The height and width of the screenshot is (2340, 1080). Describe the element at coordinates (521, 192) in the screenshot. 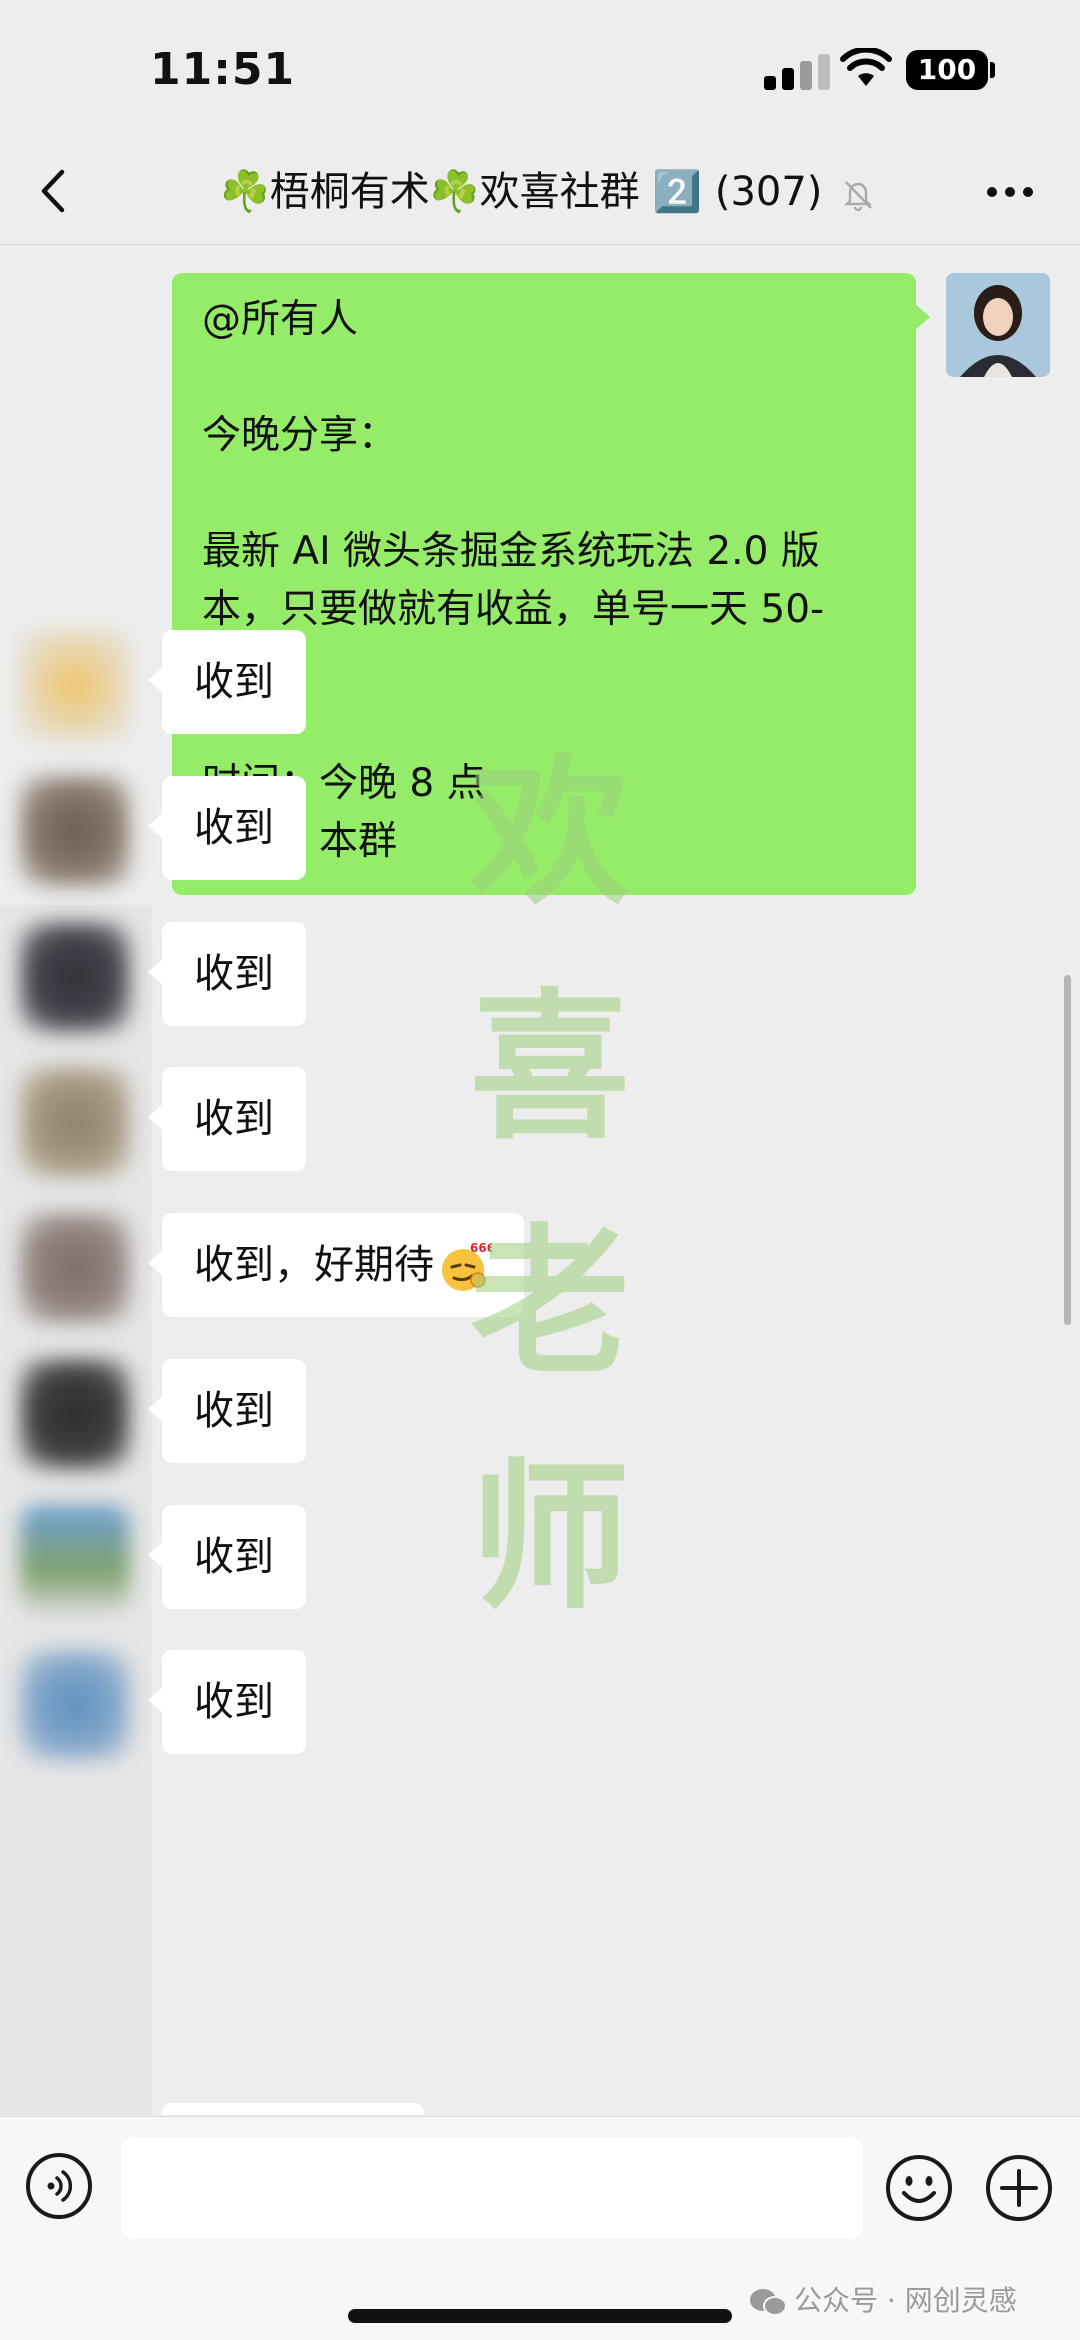

I see `chat-title-text: ☘️梧桐有术☘️欢喜社群 2️⃣ (307)` at that location.